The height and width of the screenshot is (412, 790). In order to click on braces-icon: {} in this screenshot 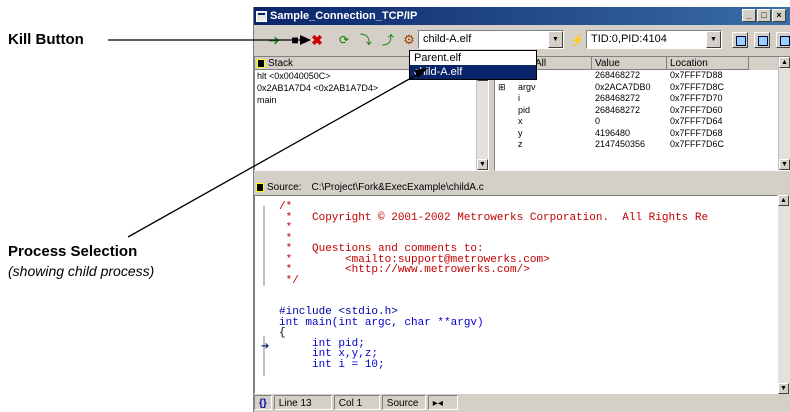, I will do `click(263, 402)`.